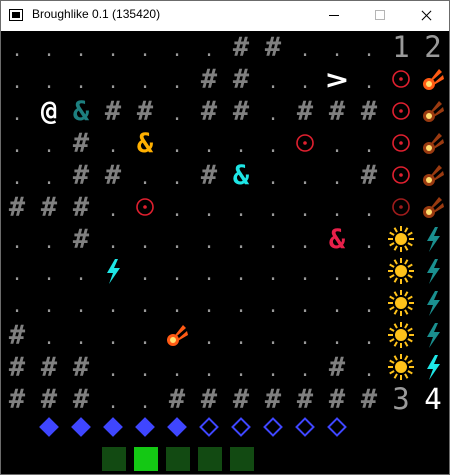 This screenshot has height=475, width=450. Describe the element at coordinates (380, 16) in the screenshot. I see `maximize-button` at that location.